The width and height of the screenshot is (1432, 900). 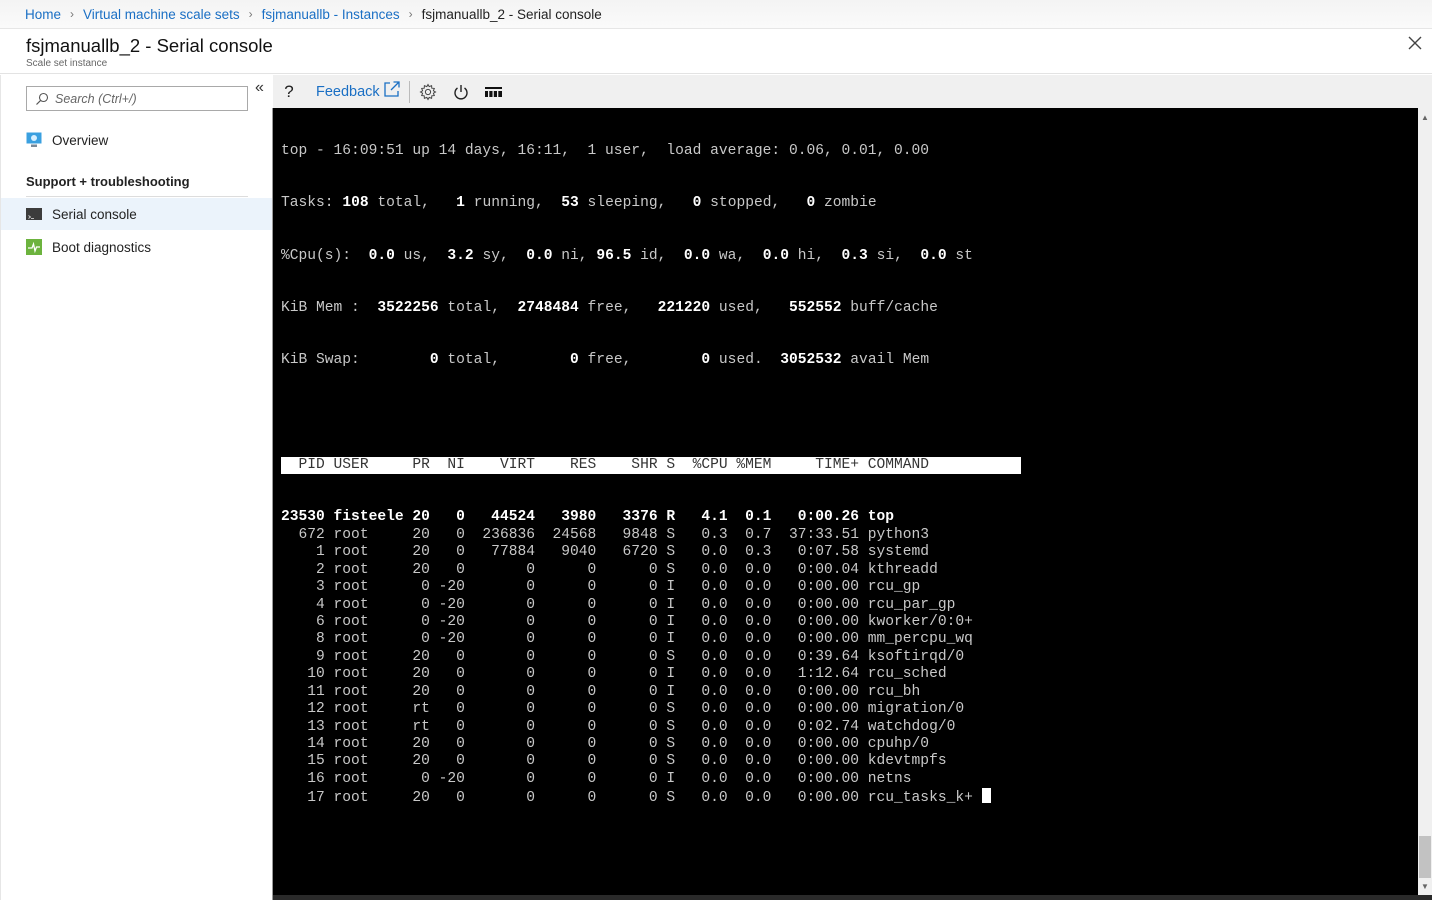 What do you see at coordinates (574, 360) in the screenshot?
I see `swap-free: 0` at bounding box center [574, 360].